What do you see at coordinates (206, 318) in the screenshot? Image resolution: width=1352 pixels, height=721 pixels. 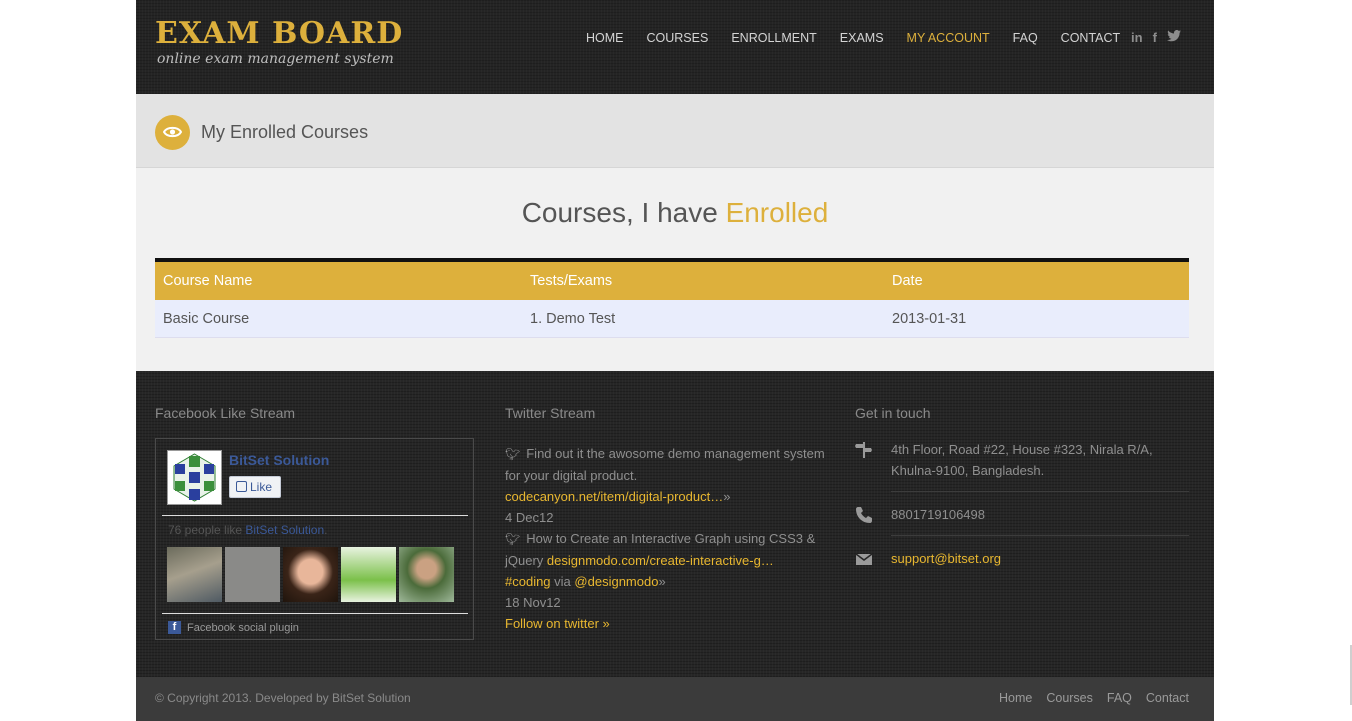 I see `cell-course-name: Basic Course` at bounding box center [206, 318].